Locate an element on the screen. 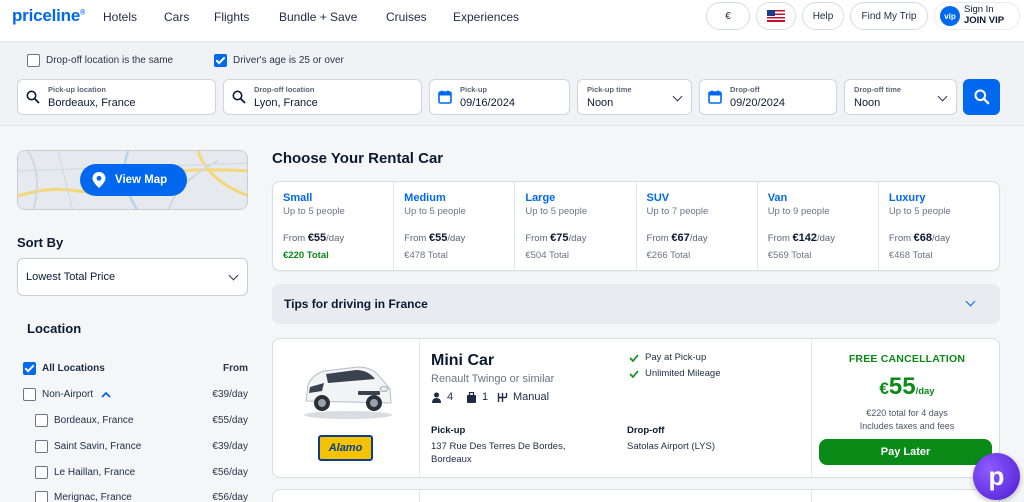  field-label: Drop-off location is located at coordinates (284, 89).